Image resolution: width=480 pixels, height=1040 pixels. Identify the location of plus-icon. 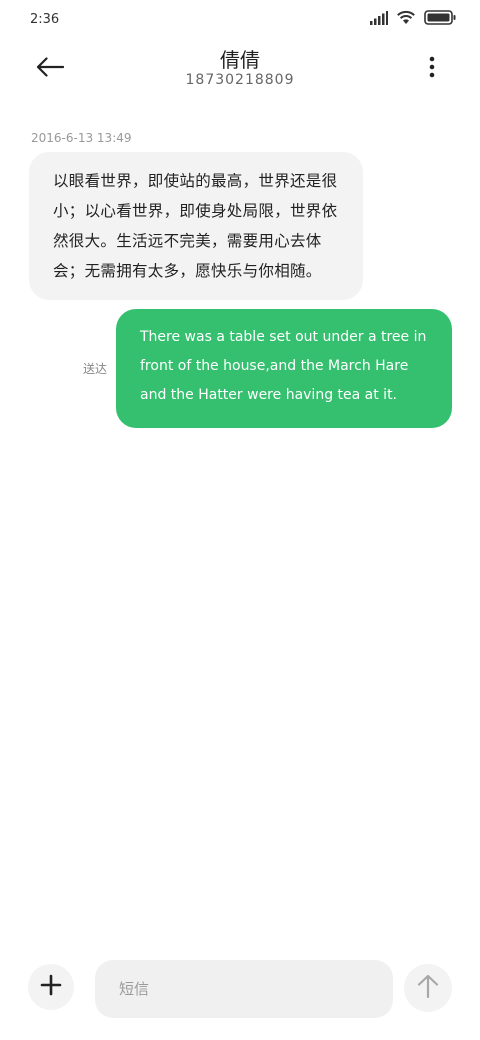
(51, 987).